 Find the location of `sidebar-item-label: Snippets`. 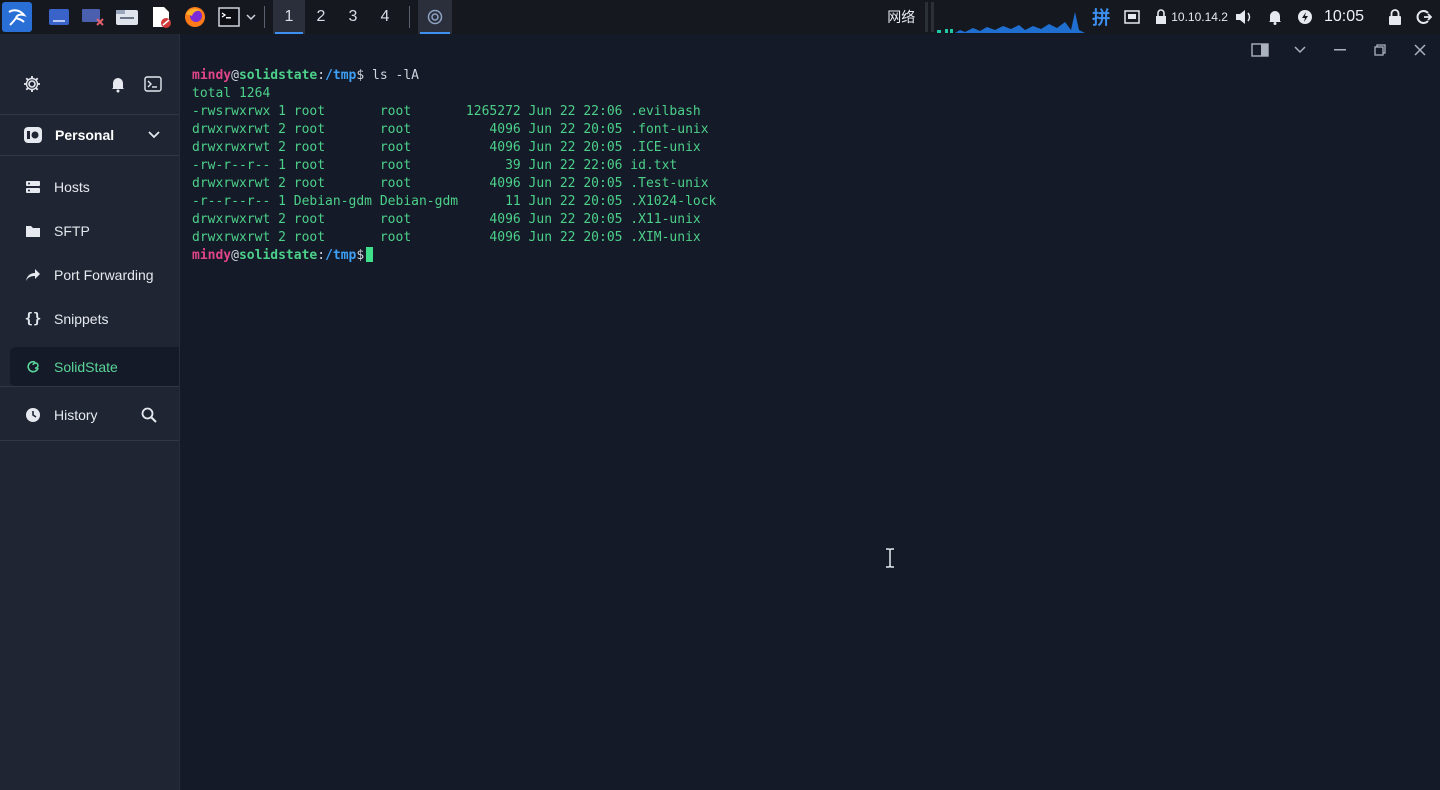

sidebar-item-label: Snippets is located at coordinates (81, 319).